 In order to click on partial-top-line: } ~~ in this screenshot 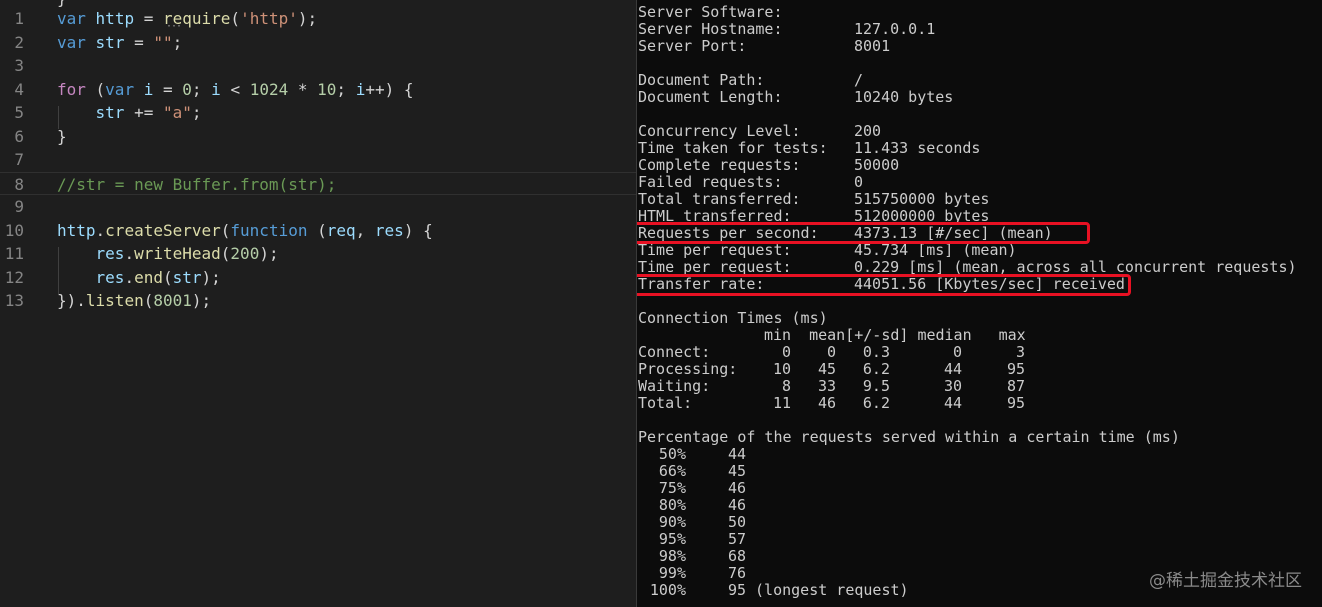, I will do `click(76, 3)`.